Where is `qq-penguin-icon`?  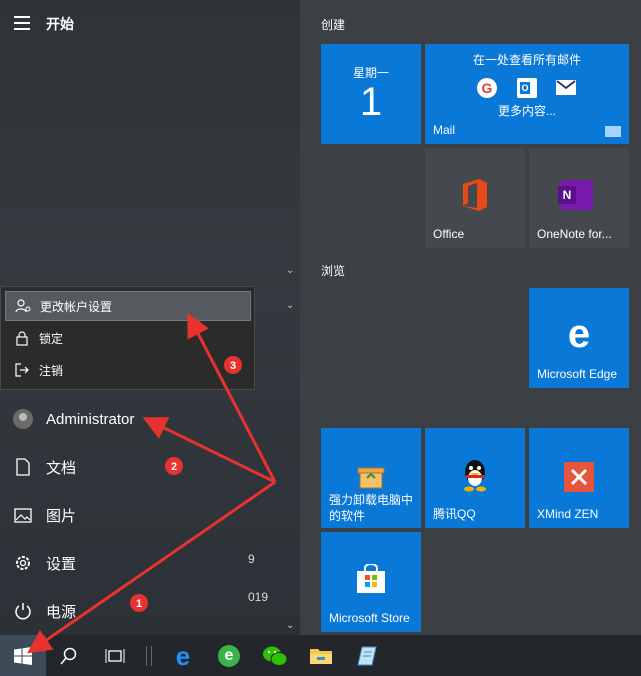
qq-penguin-icon is located at coordinates (475, 476).